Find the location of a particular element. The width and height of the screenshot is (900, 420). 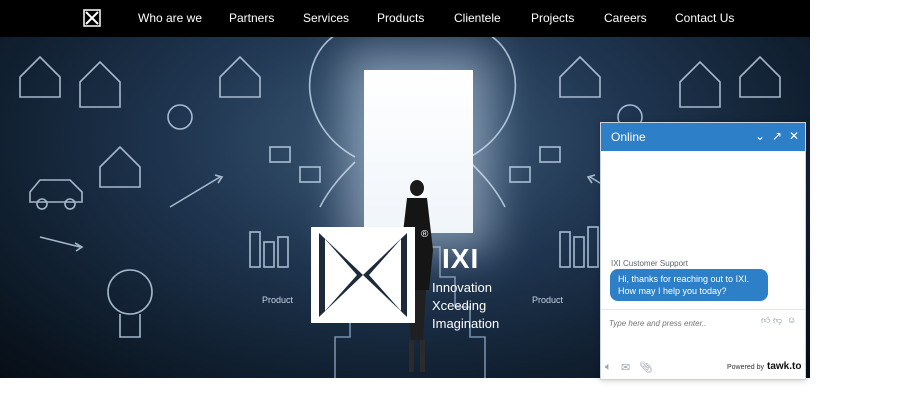

powered-by-label: Powered by is located at coordinates (745, 367).